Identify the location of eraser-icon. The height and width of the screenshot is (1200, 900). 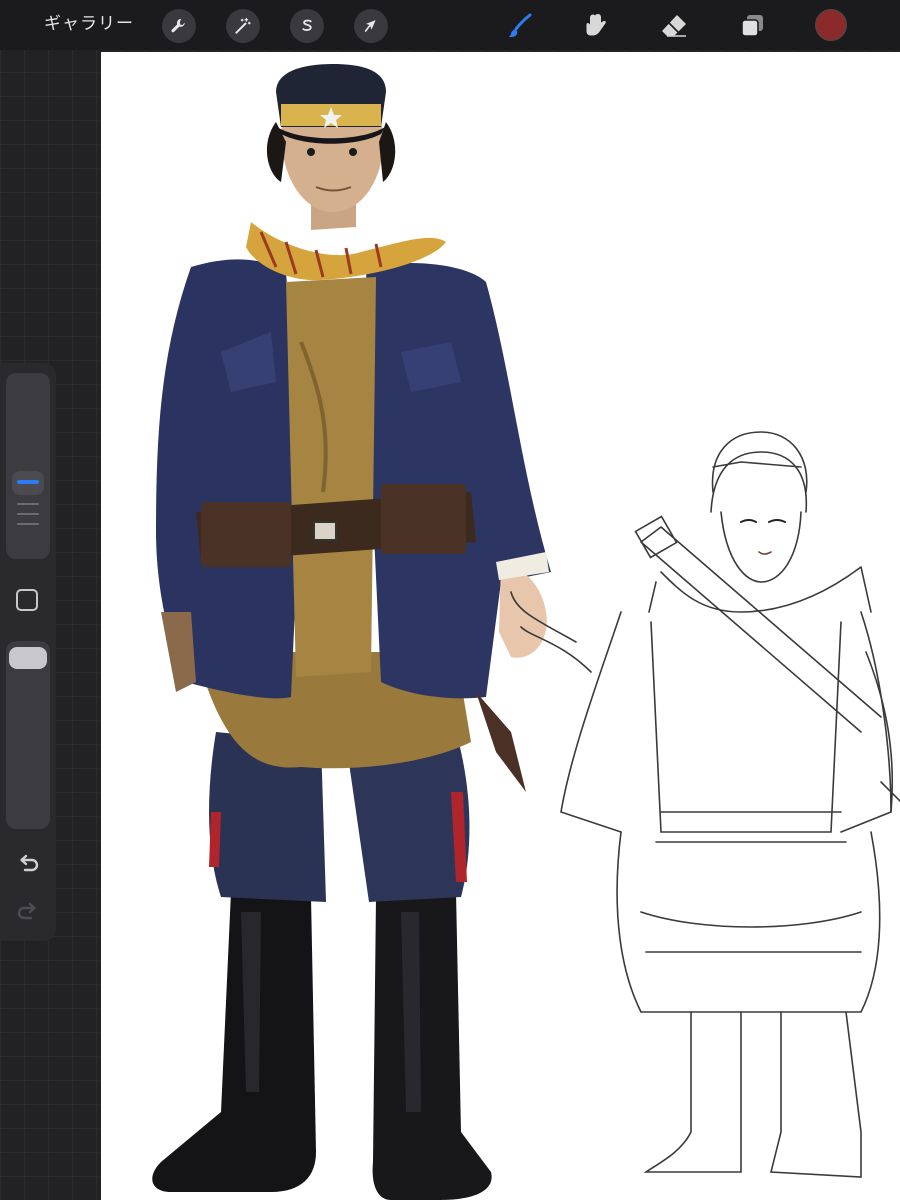
(674, 26).